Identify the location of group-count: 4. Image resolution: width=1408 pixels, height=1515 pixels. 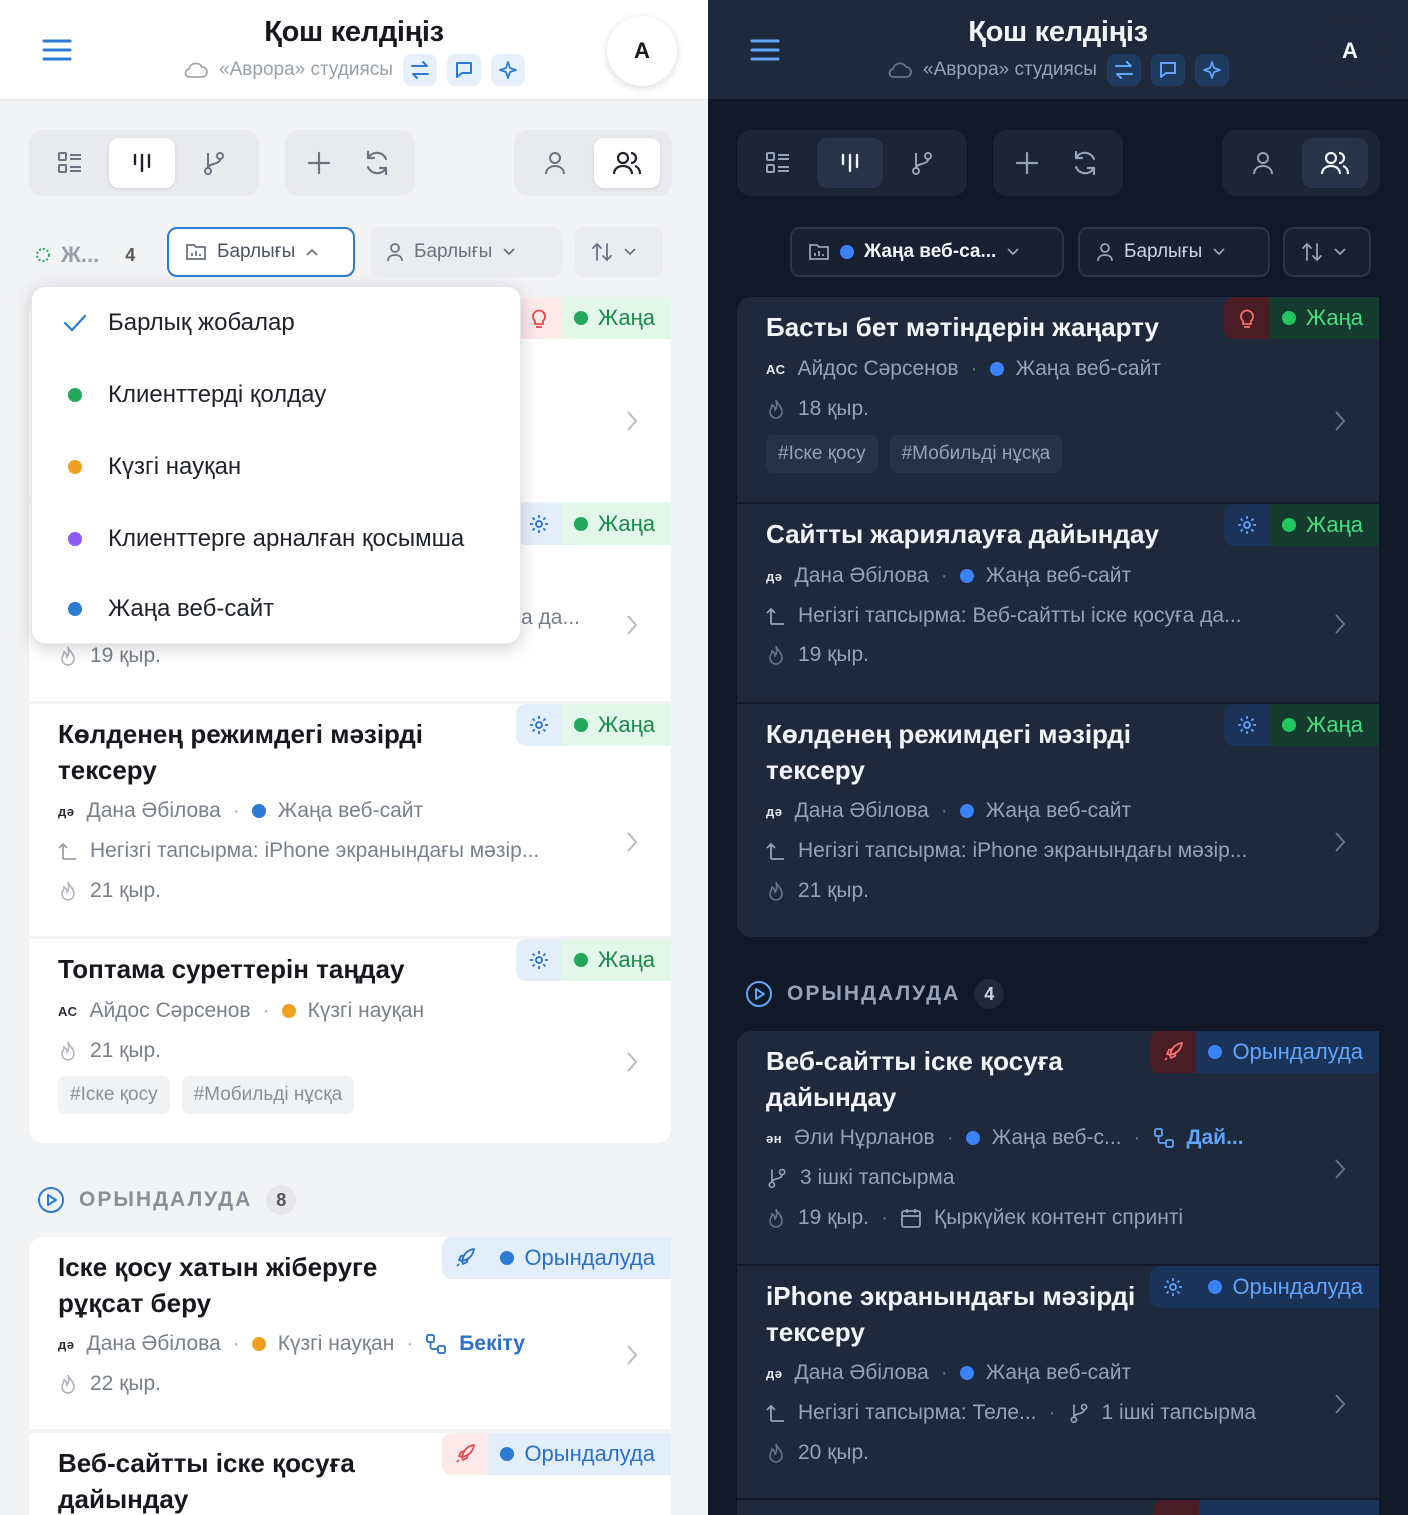
(130, 254).